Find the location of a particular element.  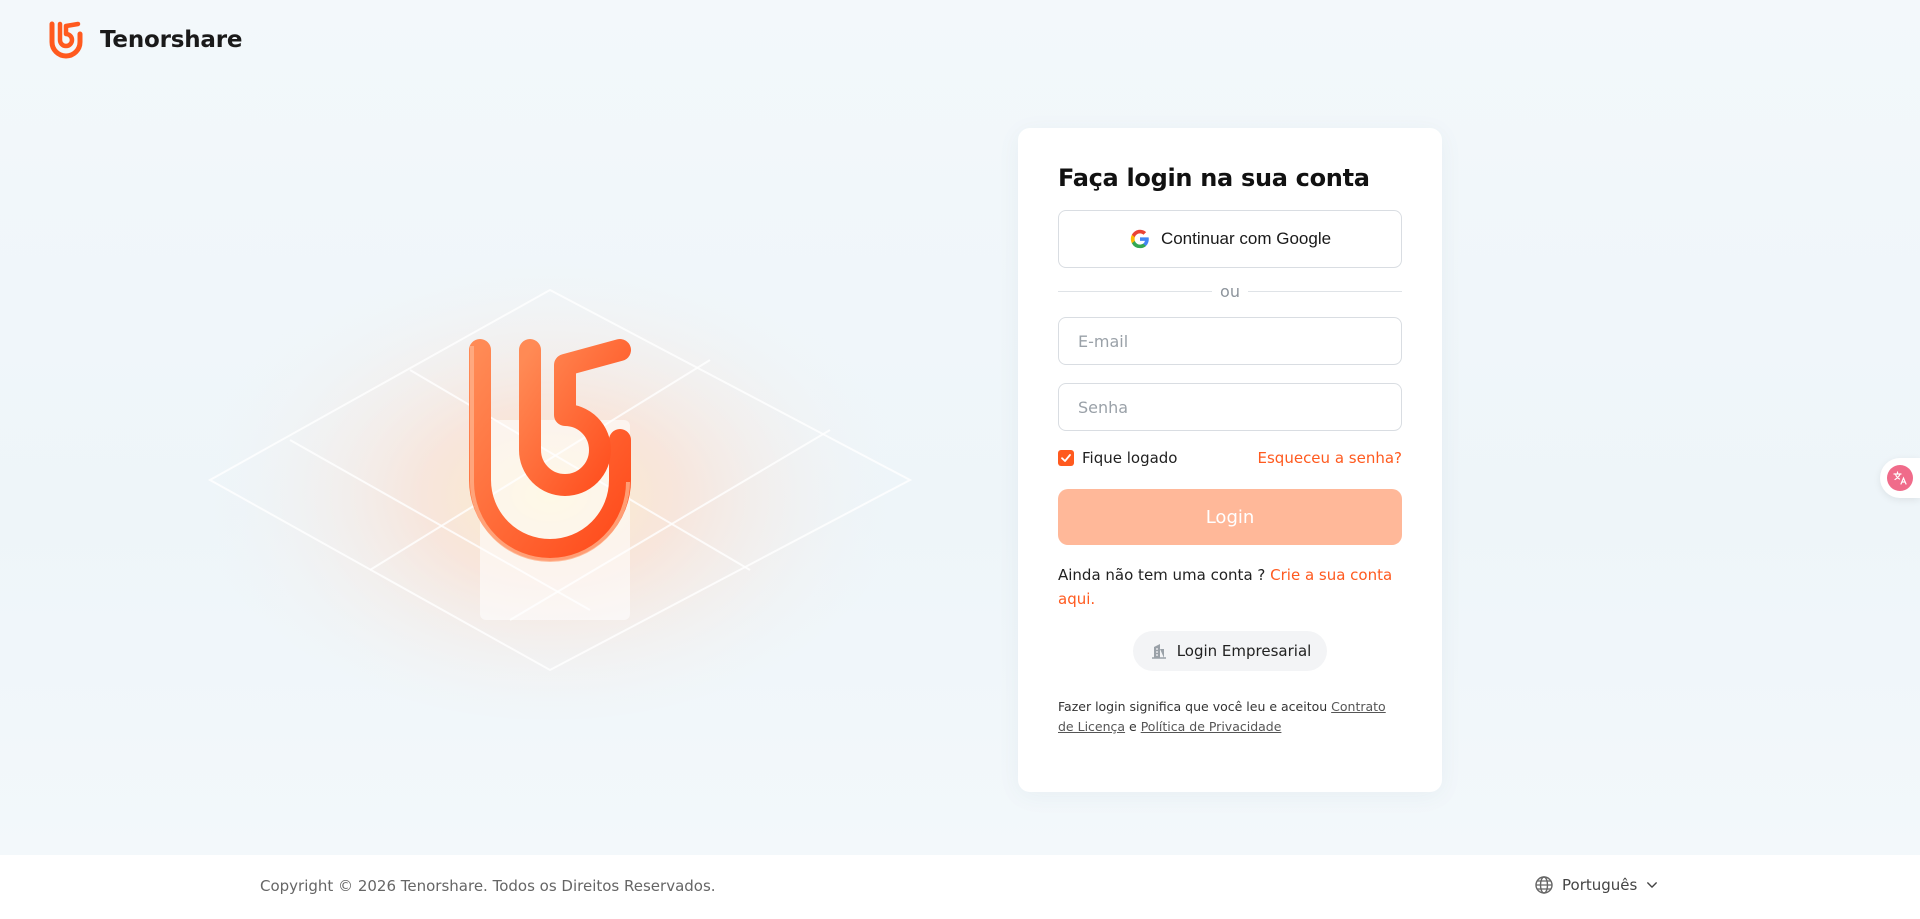

login-options: Fique logado Esqueceu a senha? is located at coordinates (1230, 458).